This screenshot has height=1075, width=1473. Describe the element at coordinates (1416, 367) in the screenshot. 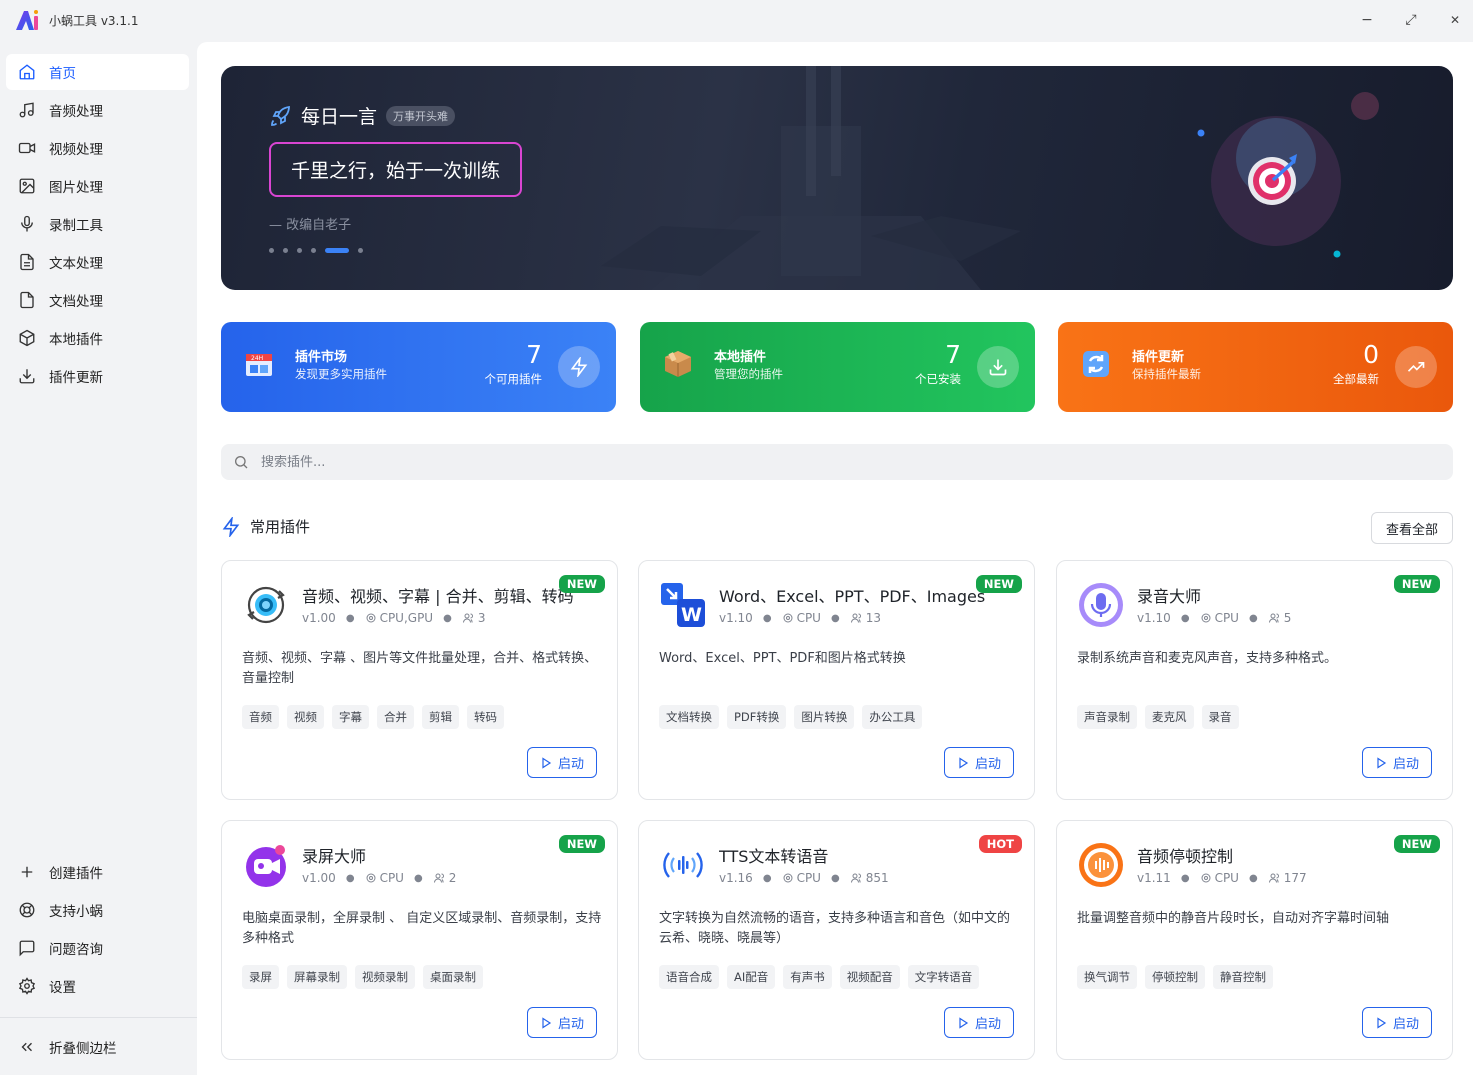

I see `trending-up-icon` at that location.